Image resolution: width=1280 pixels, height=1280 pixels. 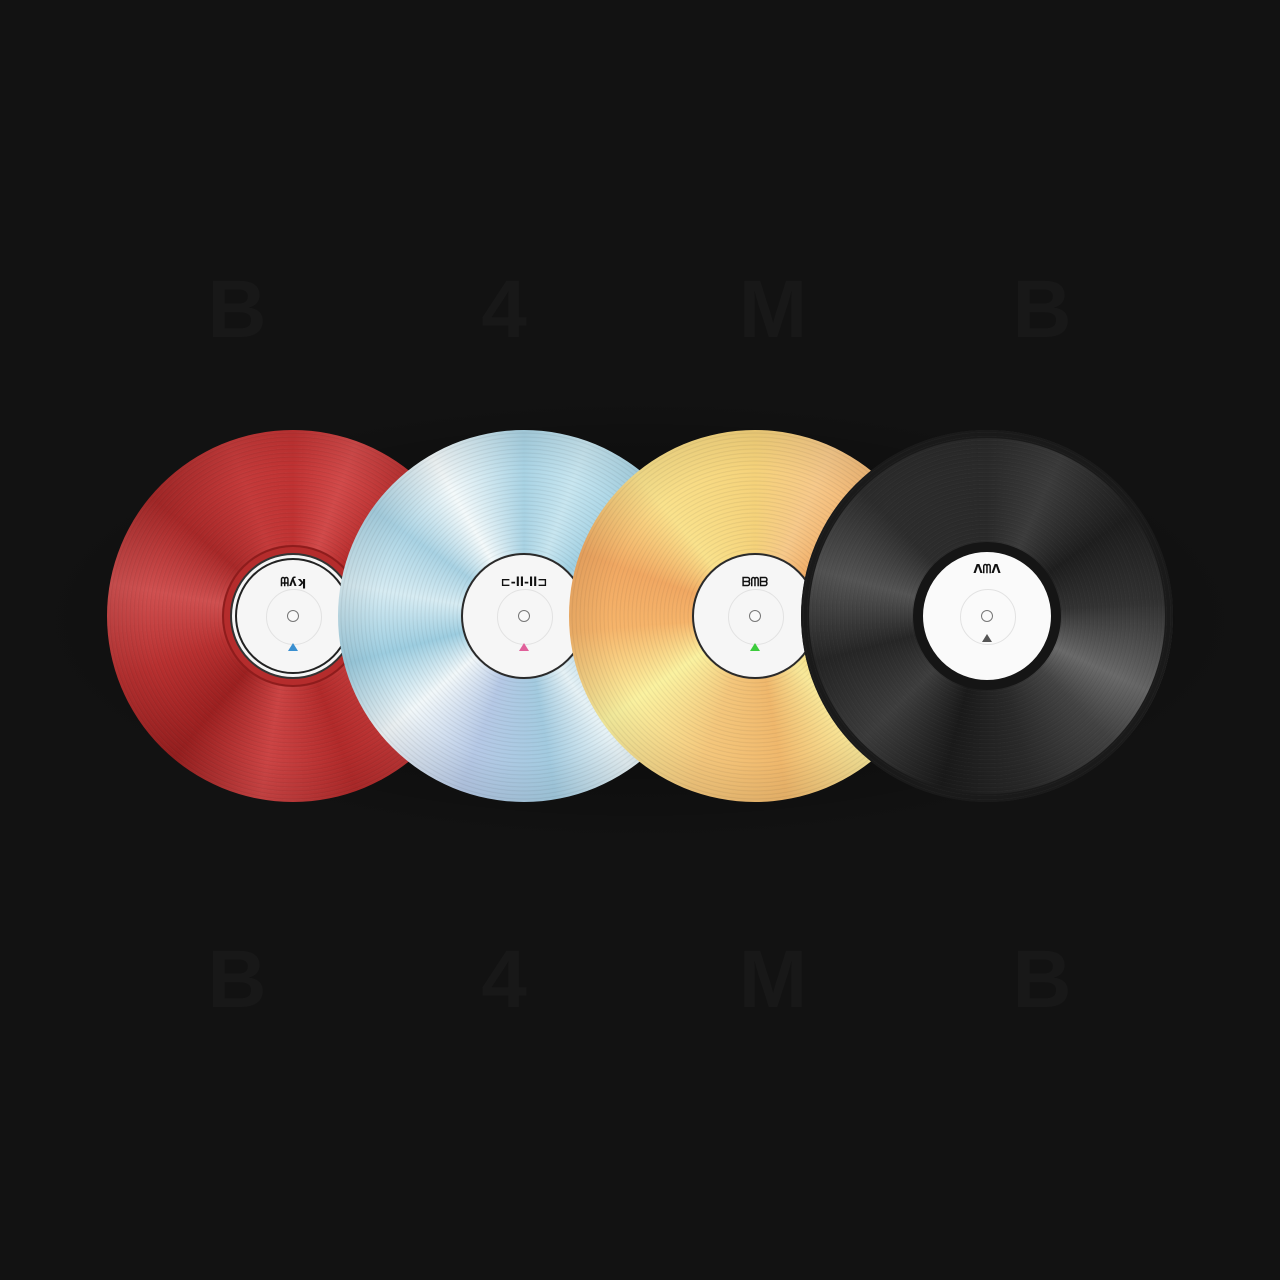 I want to click on record-label: ᗷᗰᗷ, so click(x=755, y=616).